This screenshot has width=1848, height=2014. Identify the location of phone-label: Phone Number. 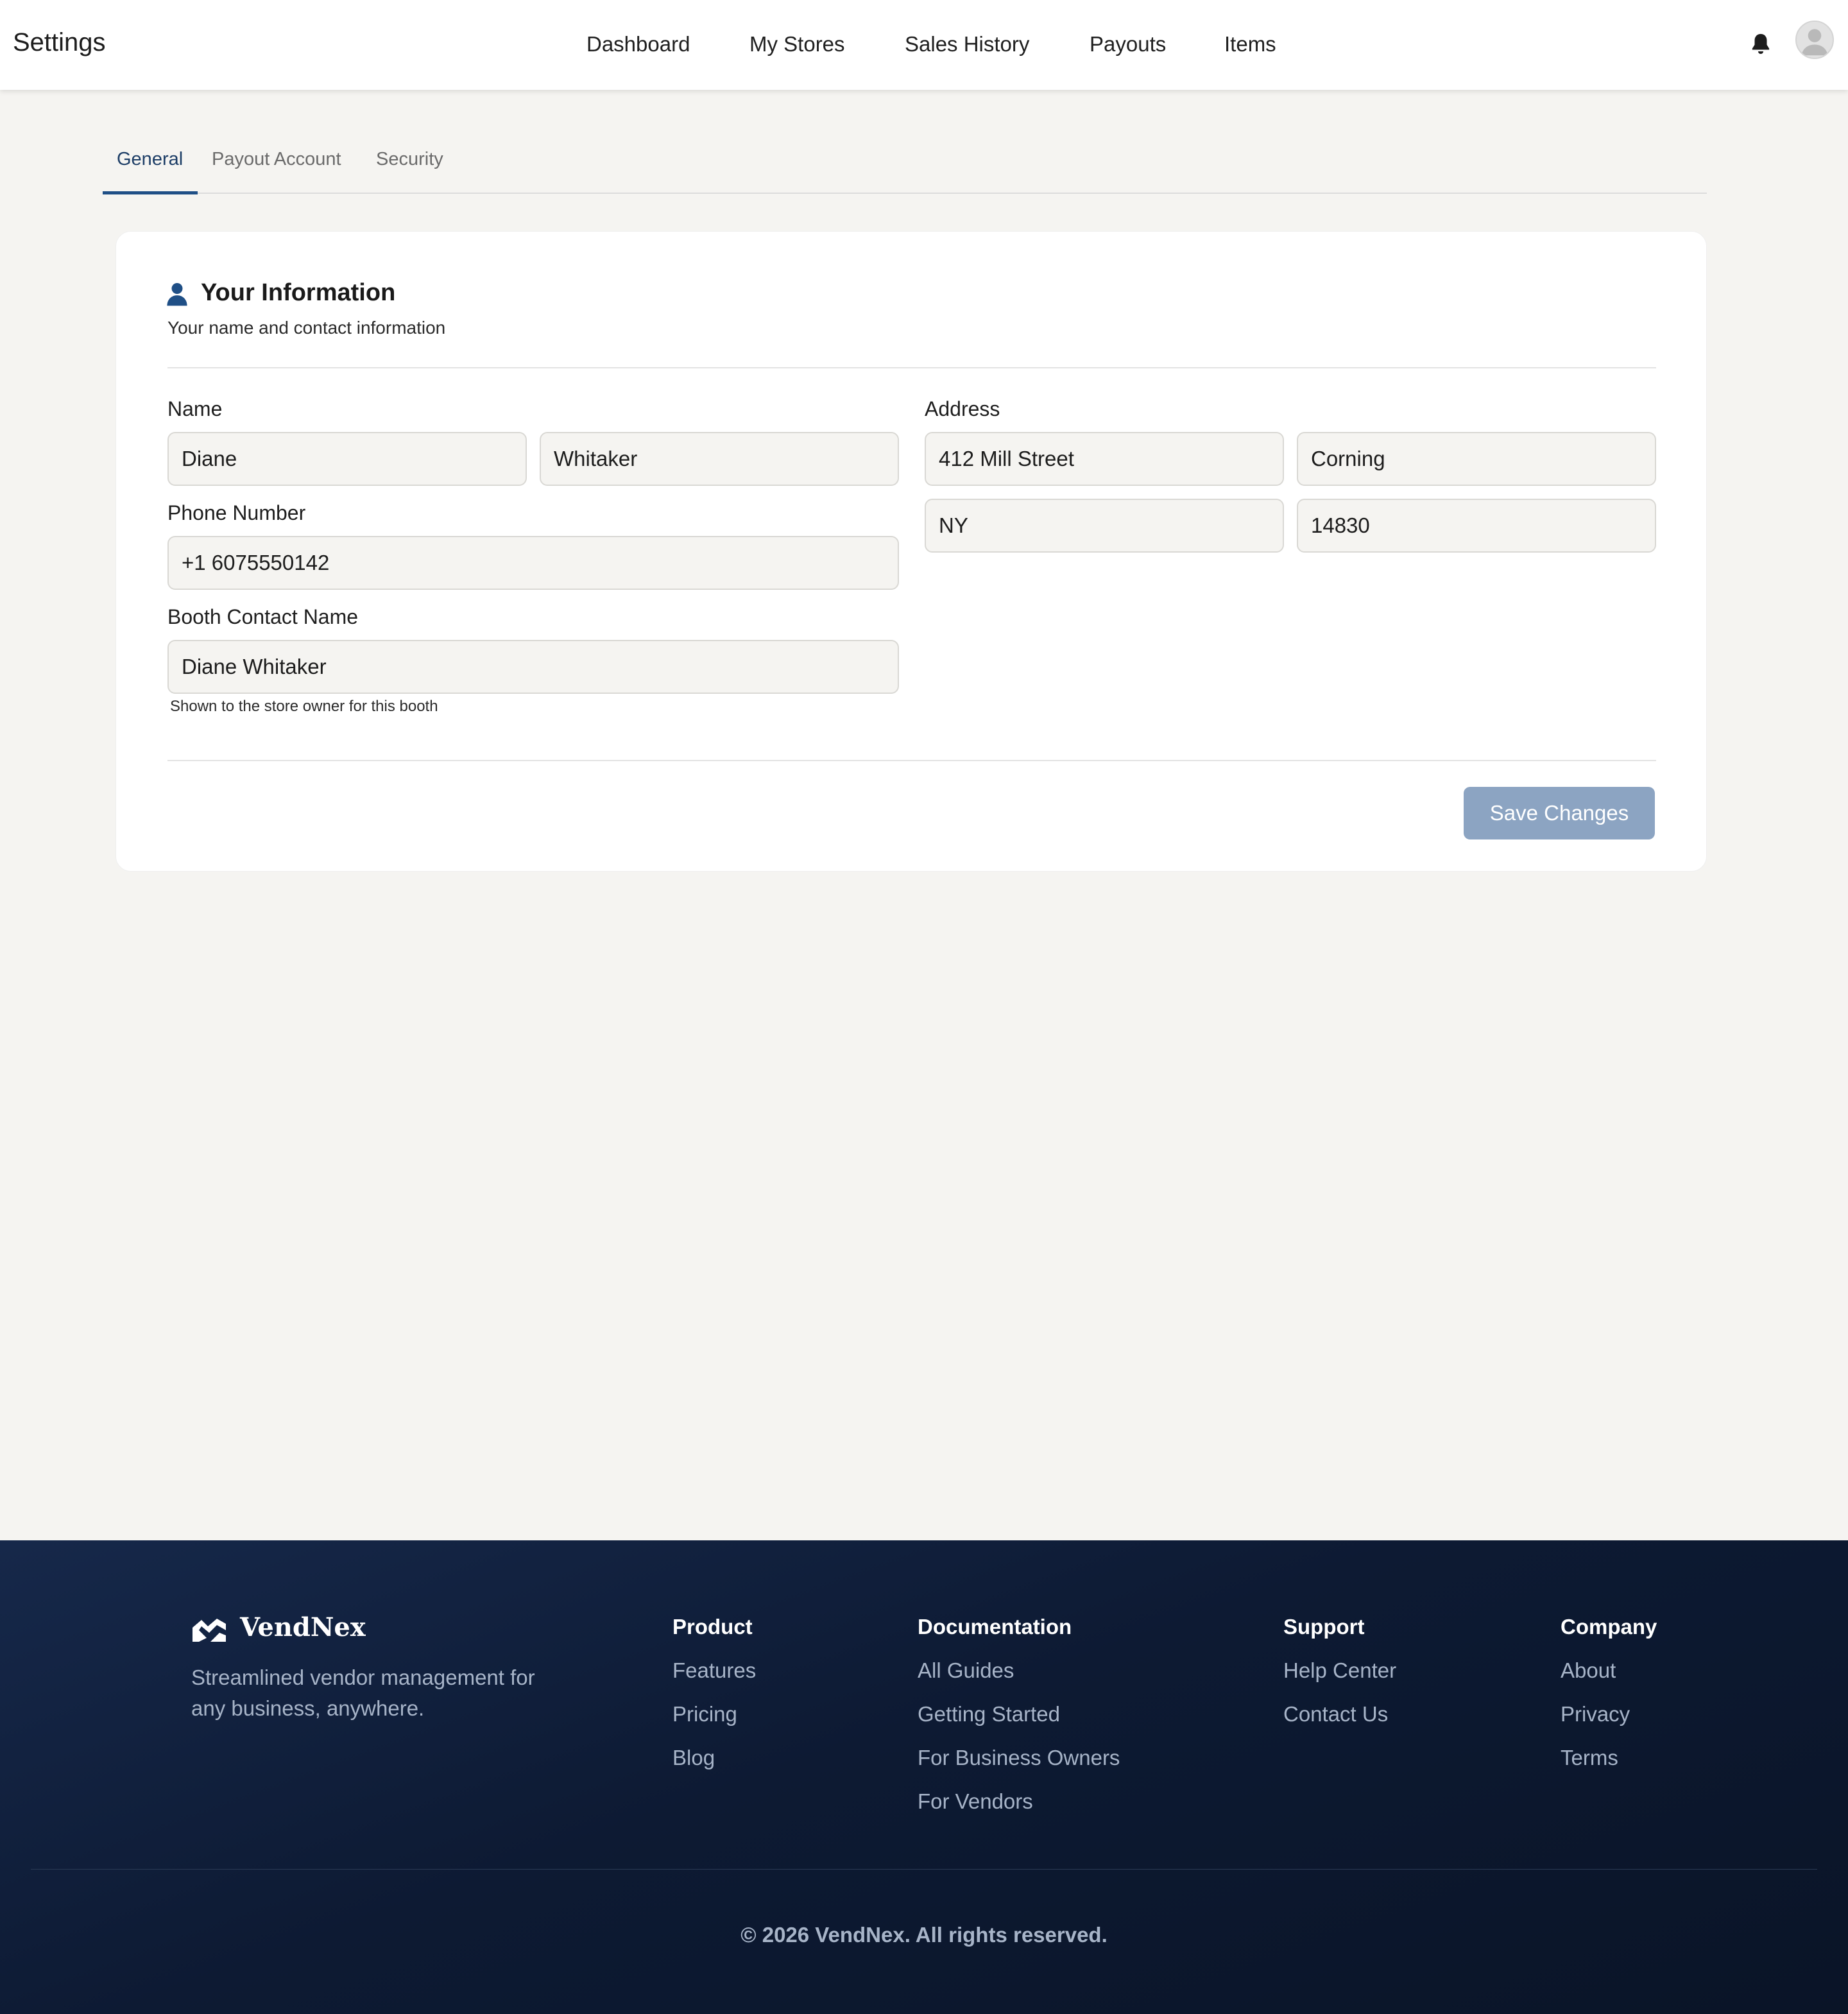
(237, 512).